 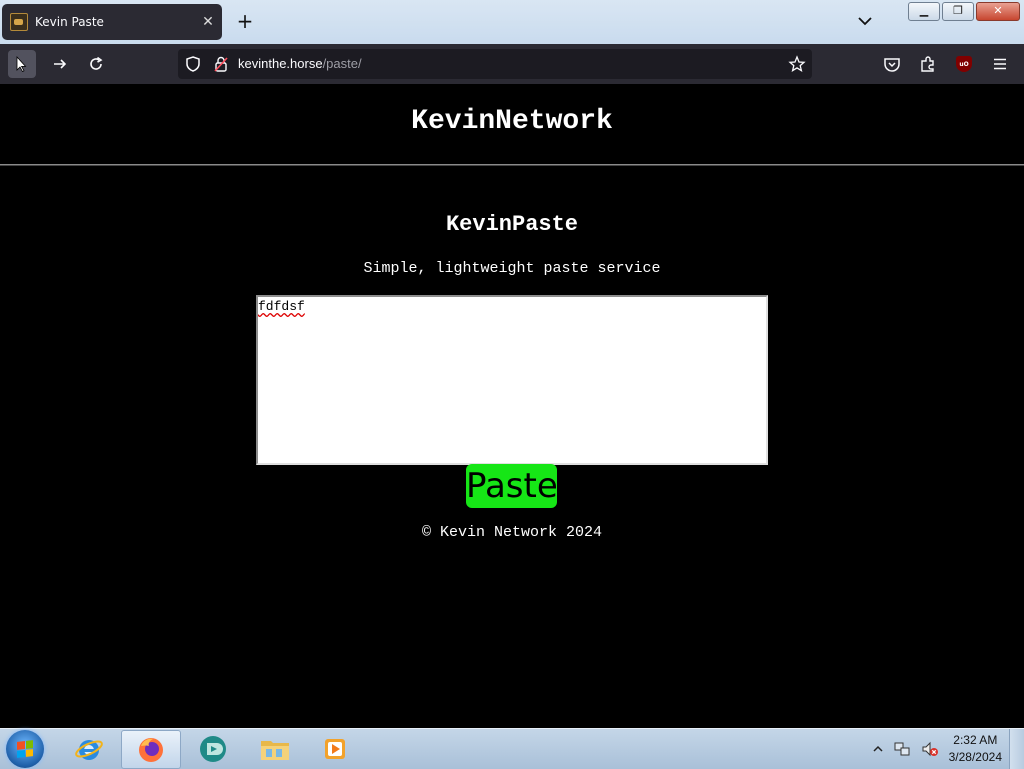 What do you see at coordinates (19, 22) in the screenshot?
I see `site-favicon-icon` at bounding box center [19, 22].